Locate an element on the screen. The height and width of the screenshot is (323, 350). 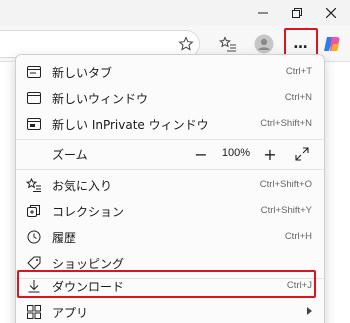
menu-item-new-tab: 新しいタブ Ctrl+T is located at coordinates (170, 72).